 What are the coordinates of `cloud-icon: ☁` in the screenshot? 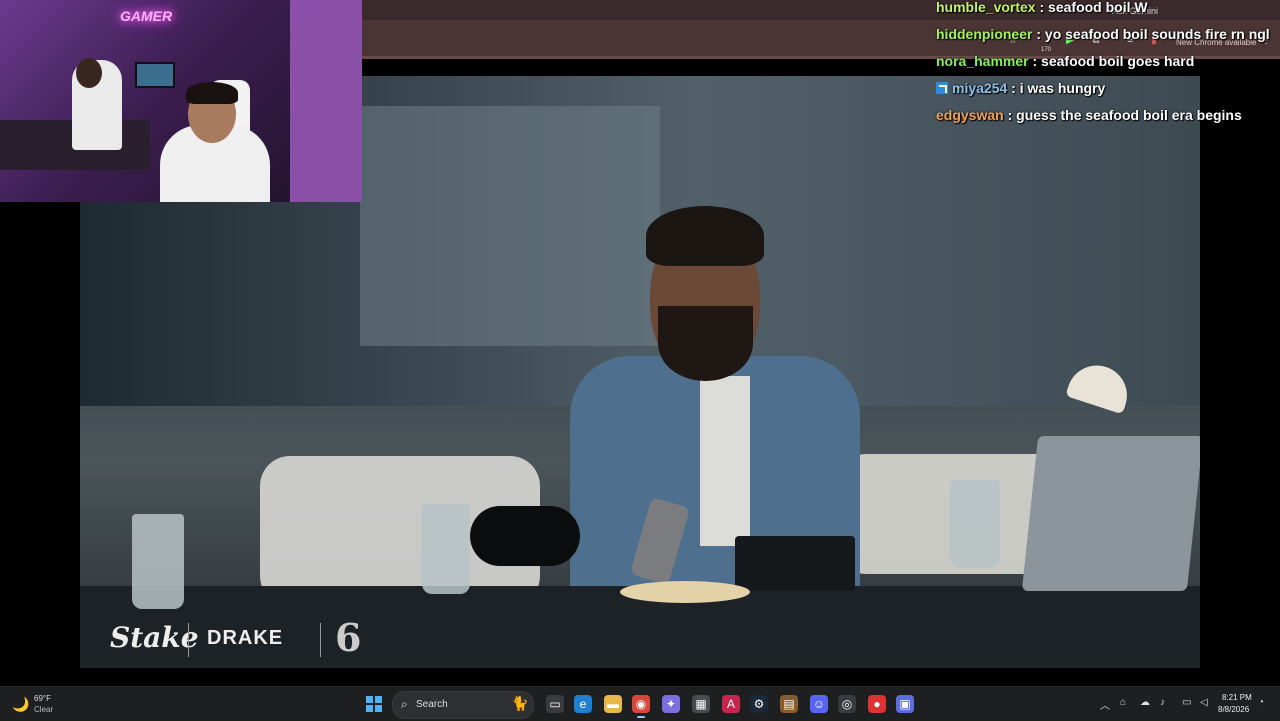 It's located at (1145, 702).